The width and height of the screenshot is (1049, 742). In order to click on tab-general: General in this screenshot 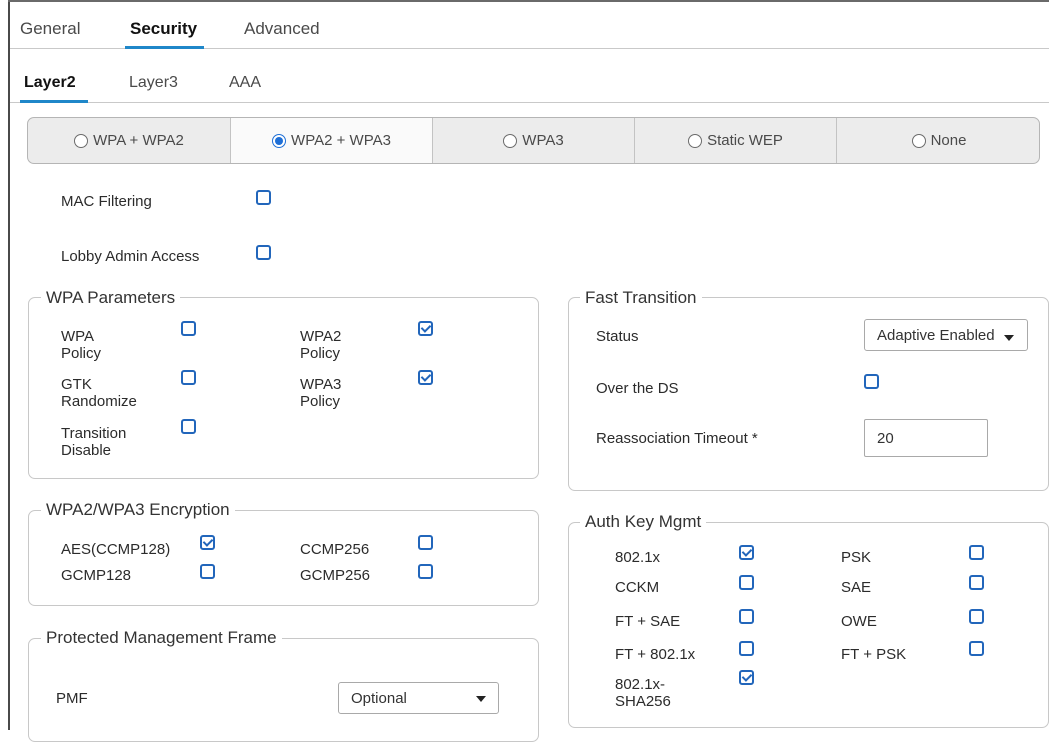, I will do `click(50, 29)`.